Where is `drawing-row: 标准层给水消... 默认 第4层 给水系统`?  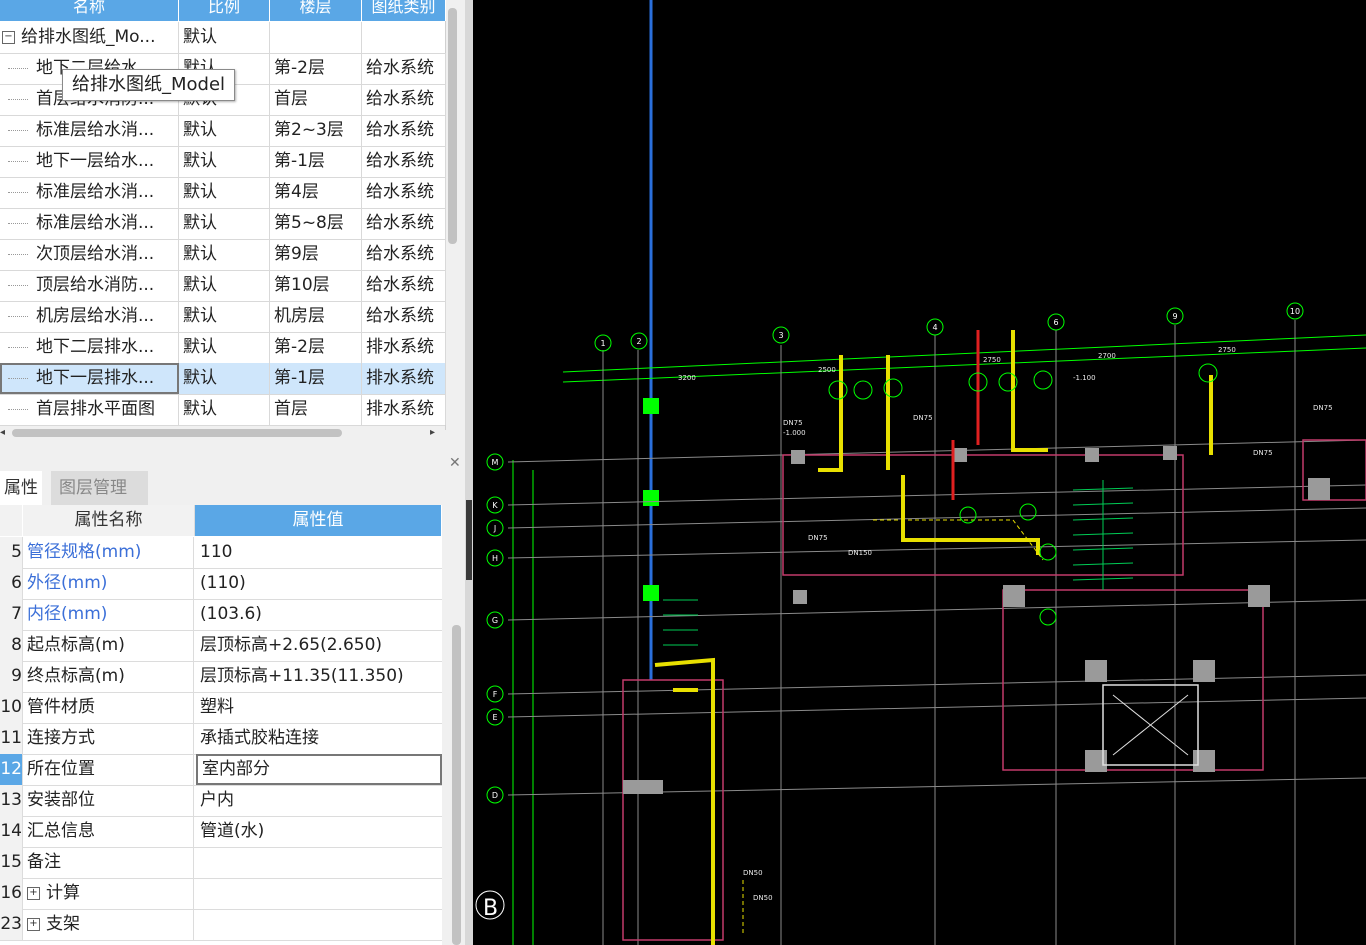 drawing-row: 标准层给水消... 默认 第4层 给水系统 is located at coordinates (223, 193).